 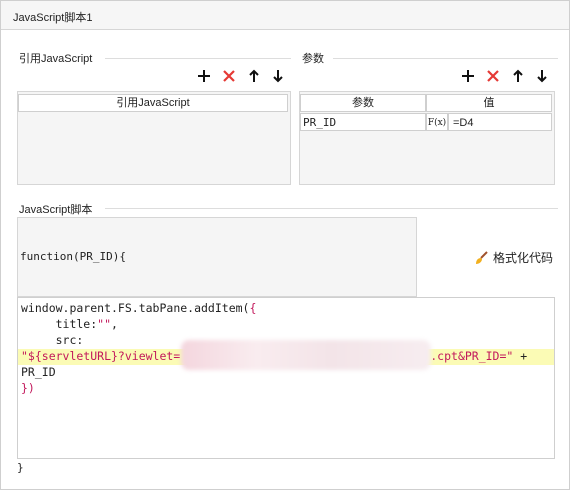 What do you see at coordinates (500, 122) in the screenshot?
I see `param-value-field: =D4` at bounding box center [500, 122].